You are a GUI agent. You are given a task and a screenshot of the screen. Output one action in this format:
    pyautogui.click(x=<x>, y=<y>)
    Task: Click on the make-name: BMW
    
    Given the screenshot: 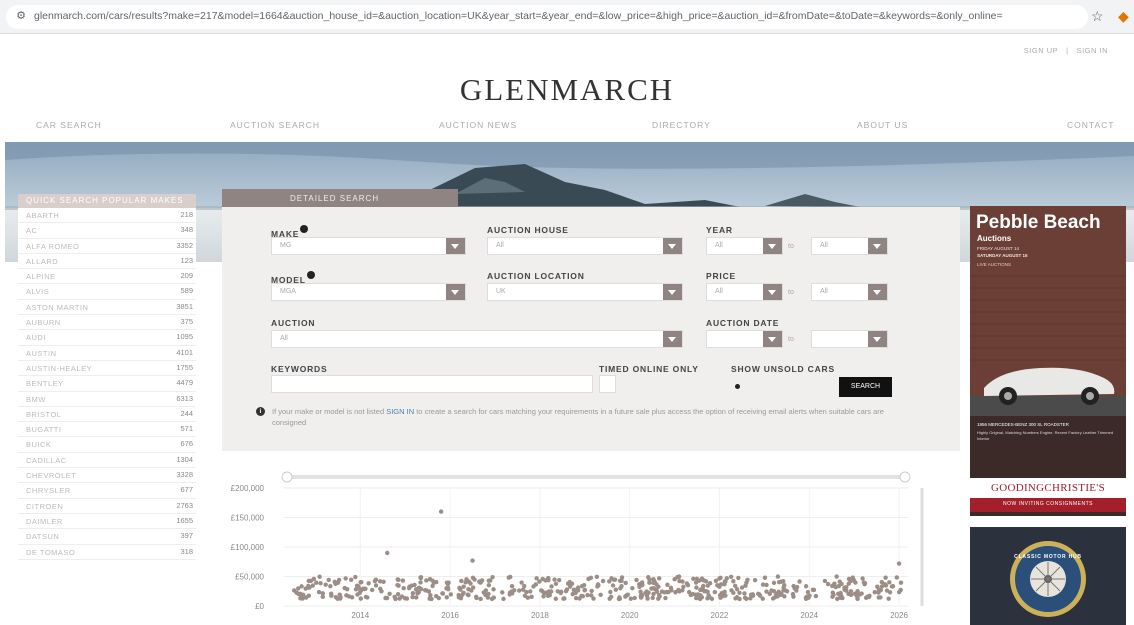 What is the action you would take?
    pyautogui.click(x=36, y=399)
    